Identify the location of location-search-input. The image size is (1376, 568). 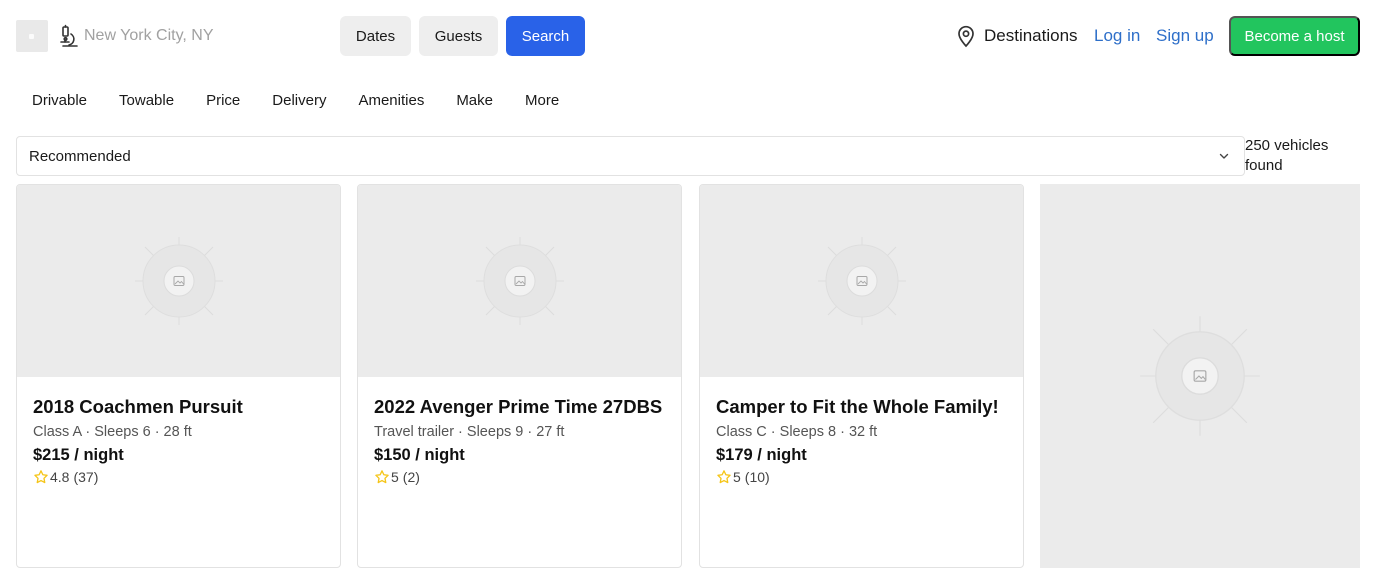
(204, 36).